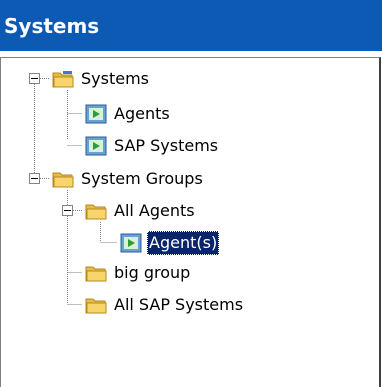 This screenshot has width=382, height=387. I want to click on tree-node-label: All SAP Systems, so click(179, 304).